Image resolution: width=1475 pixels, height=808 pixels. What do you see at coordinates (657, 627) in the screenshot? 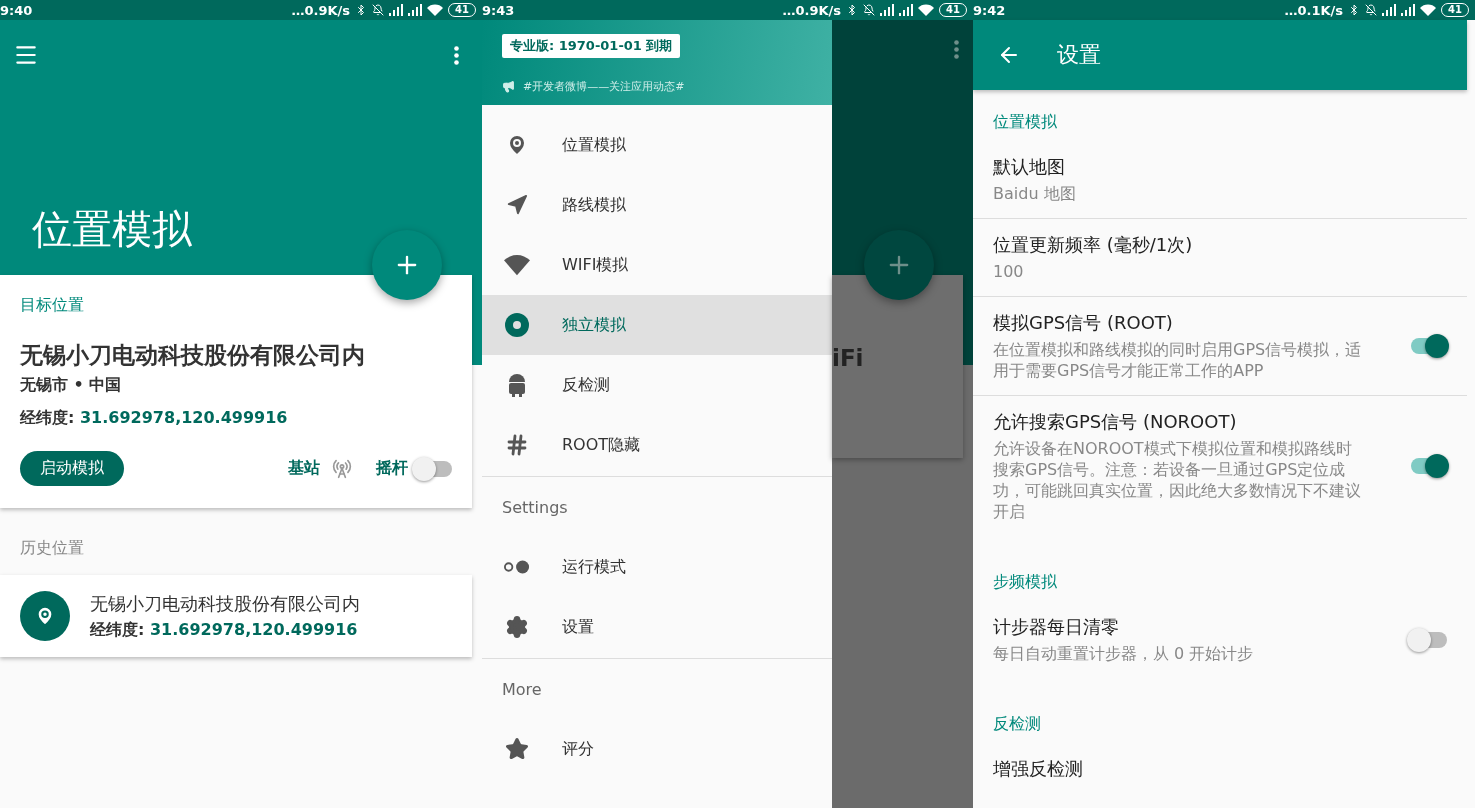
I see `drawer-item: 设置` at bounding box center [657, 627].